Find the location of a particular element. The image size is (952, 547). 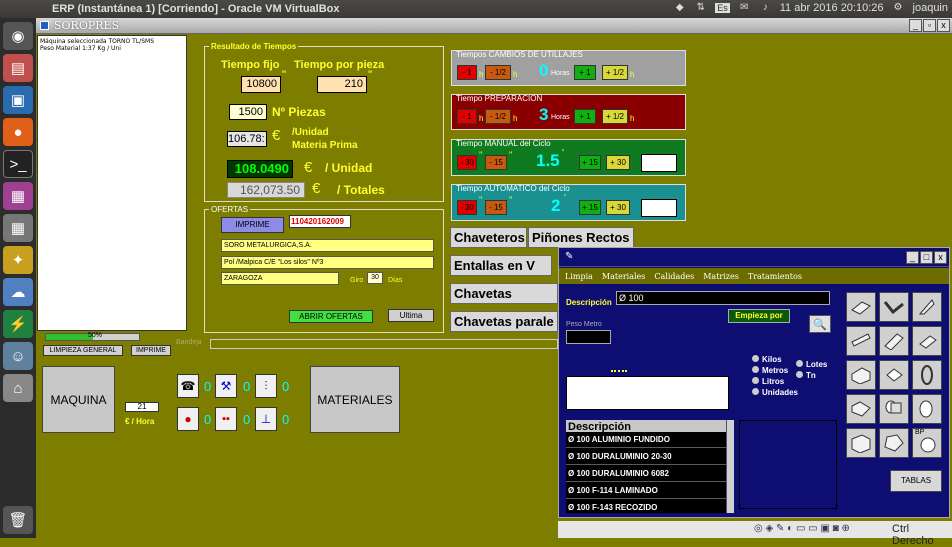

imprime-oferta-button: IMPRIME is located at coordinates (252, 225).